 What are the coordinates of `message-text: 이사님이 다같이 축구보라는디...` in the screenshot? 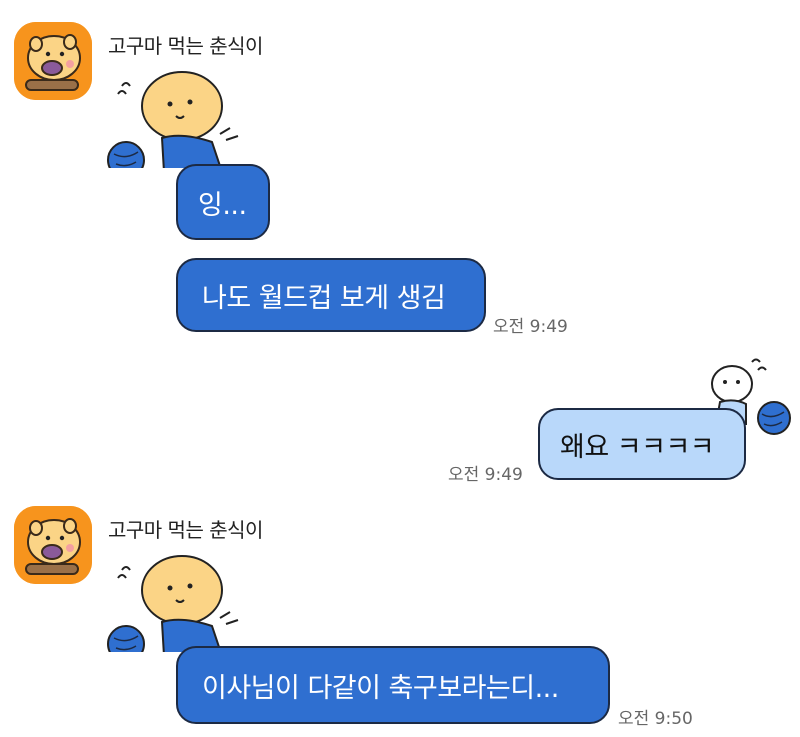 It's located at (380, 688).